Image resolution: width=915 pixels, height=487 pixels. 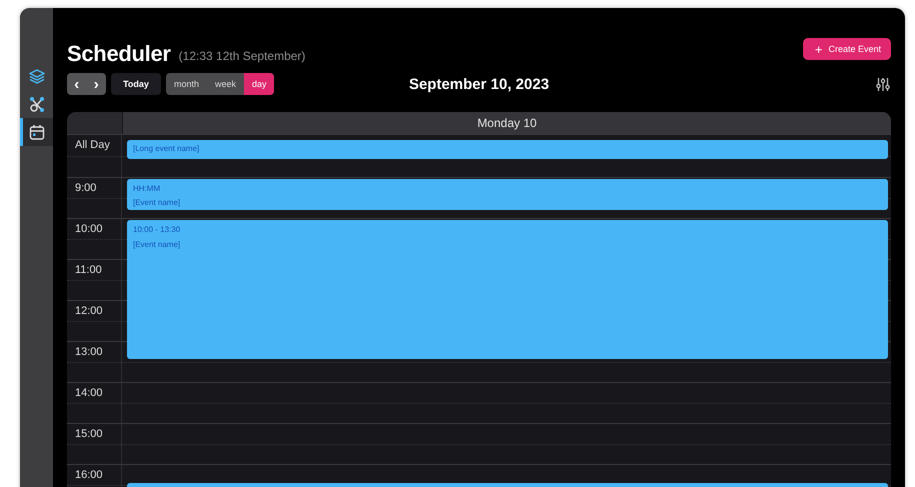 I want to click on view-tab: day, so click(x=259, y=84).